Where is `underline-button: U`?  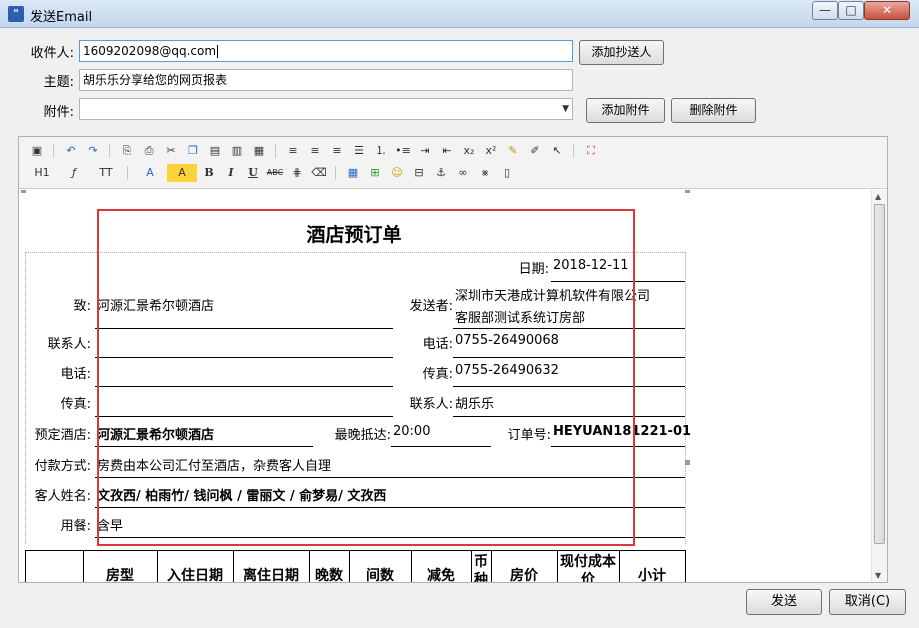
underline-button: U is located at coordinates (253, 173).